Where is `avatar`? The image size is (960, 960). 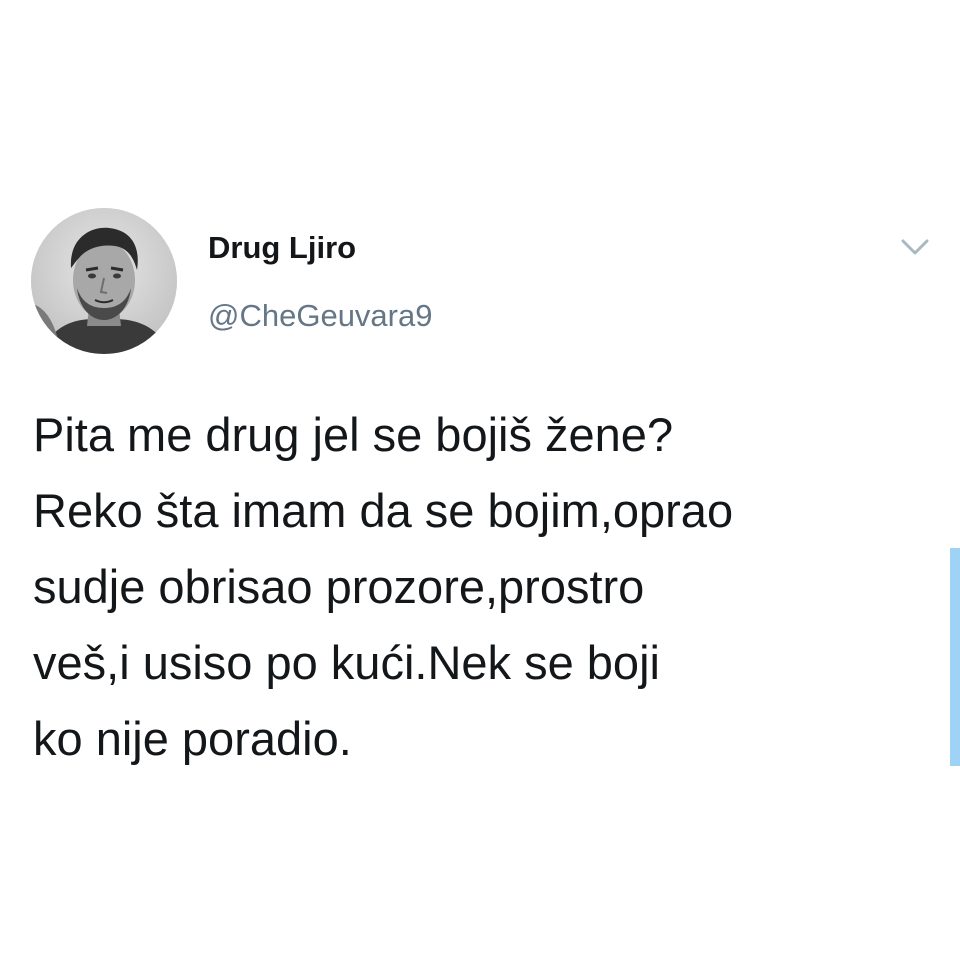
avatar is located at coordinates (104, 281).